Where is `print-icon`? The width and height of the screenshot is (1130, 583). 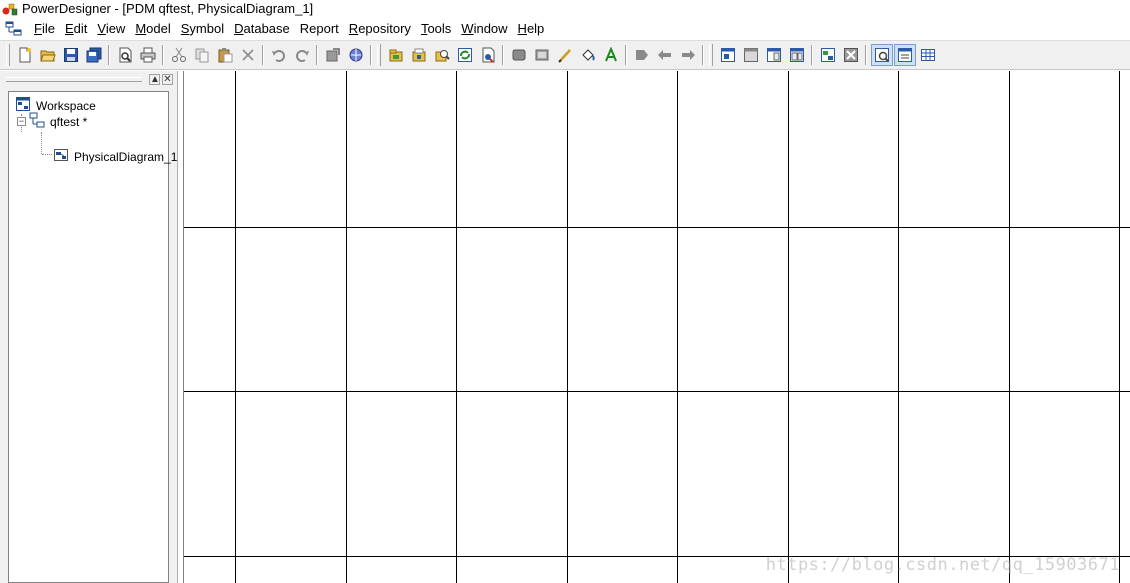
print-icon is located at coordinates (148, 55).